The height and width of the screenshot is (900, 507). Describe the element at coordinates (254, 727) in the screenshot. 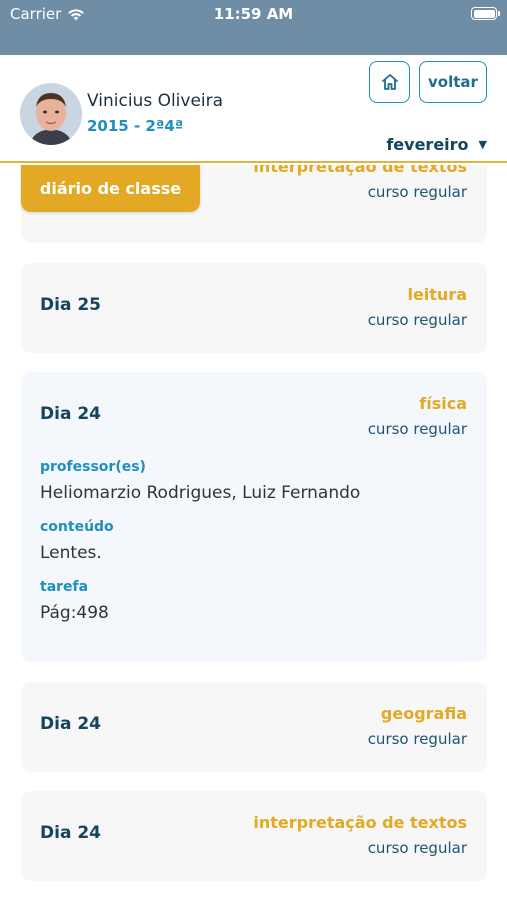

I see `list-item: Dia 24 geografia curso regular` at that location.